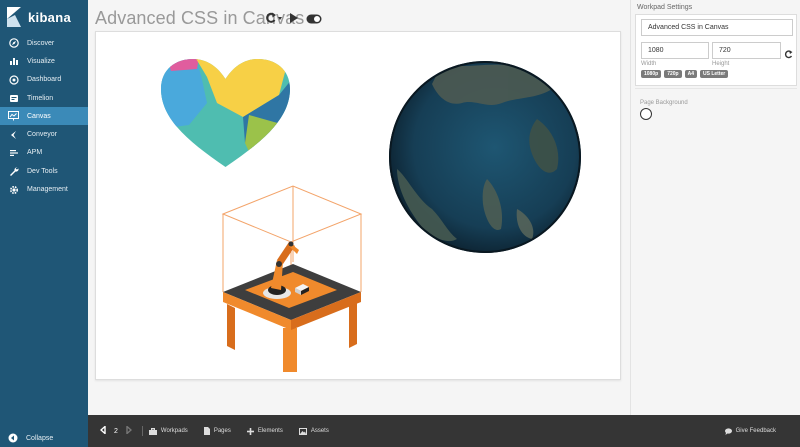 The width and height of the screenshot is (800, 447). I want to click on nav-item-apm: APM, so click(44, 153).